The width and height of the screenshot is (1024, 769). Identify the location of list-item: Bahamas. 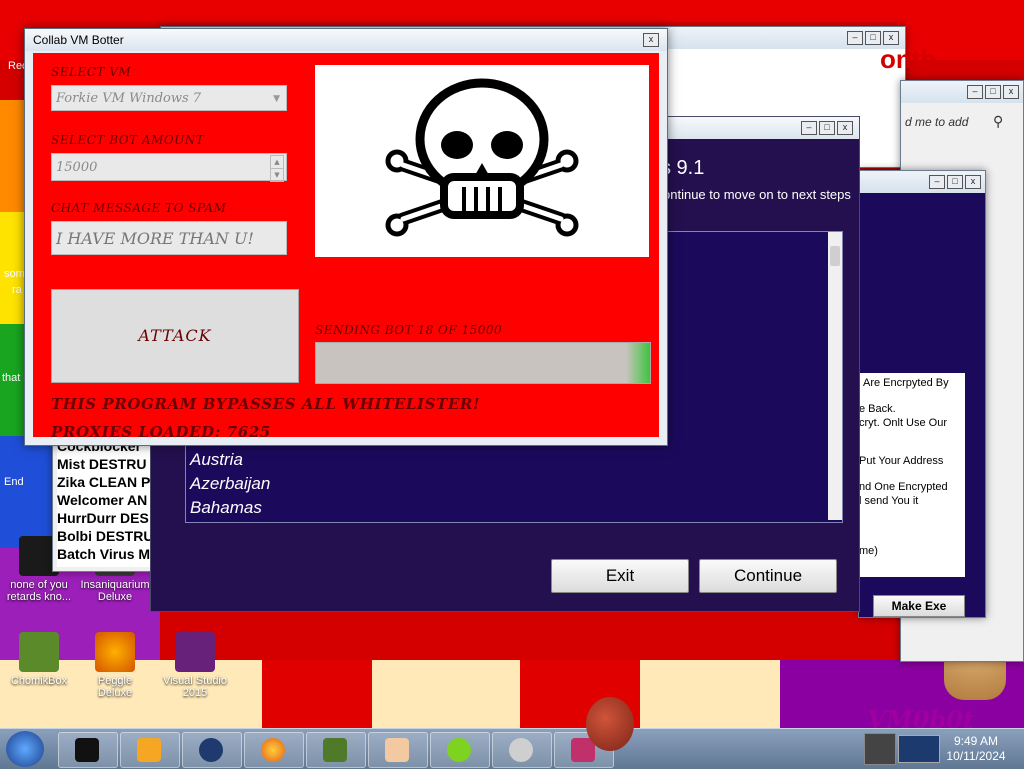
(486, 508).